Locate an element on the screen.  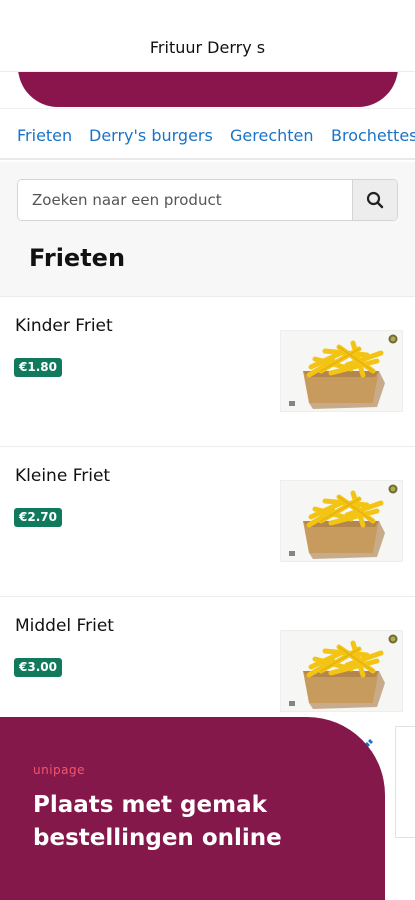
price-badge: €2.70 is located at coordinates (38, 517).